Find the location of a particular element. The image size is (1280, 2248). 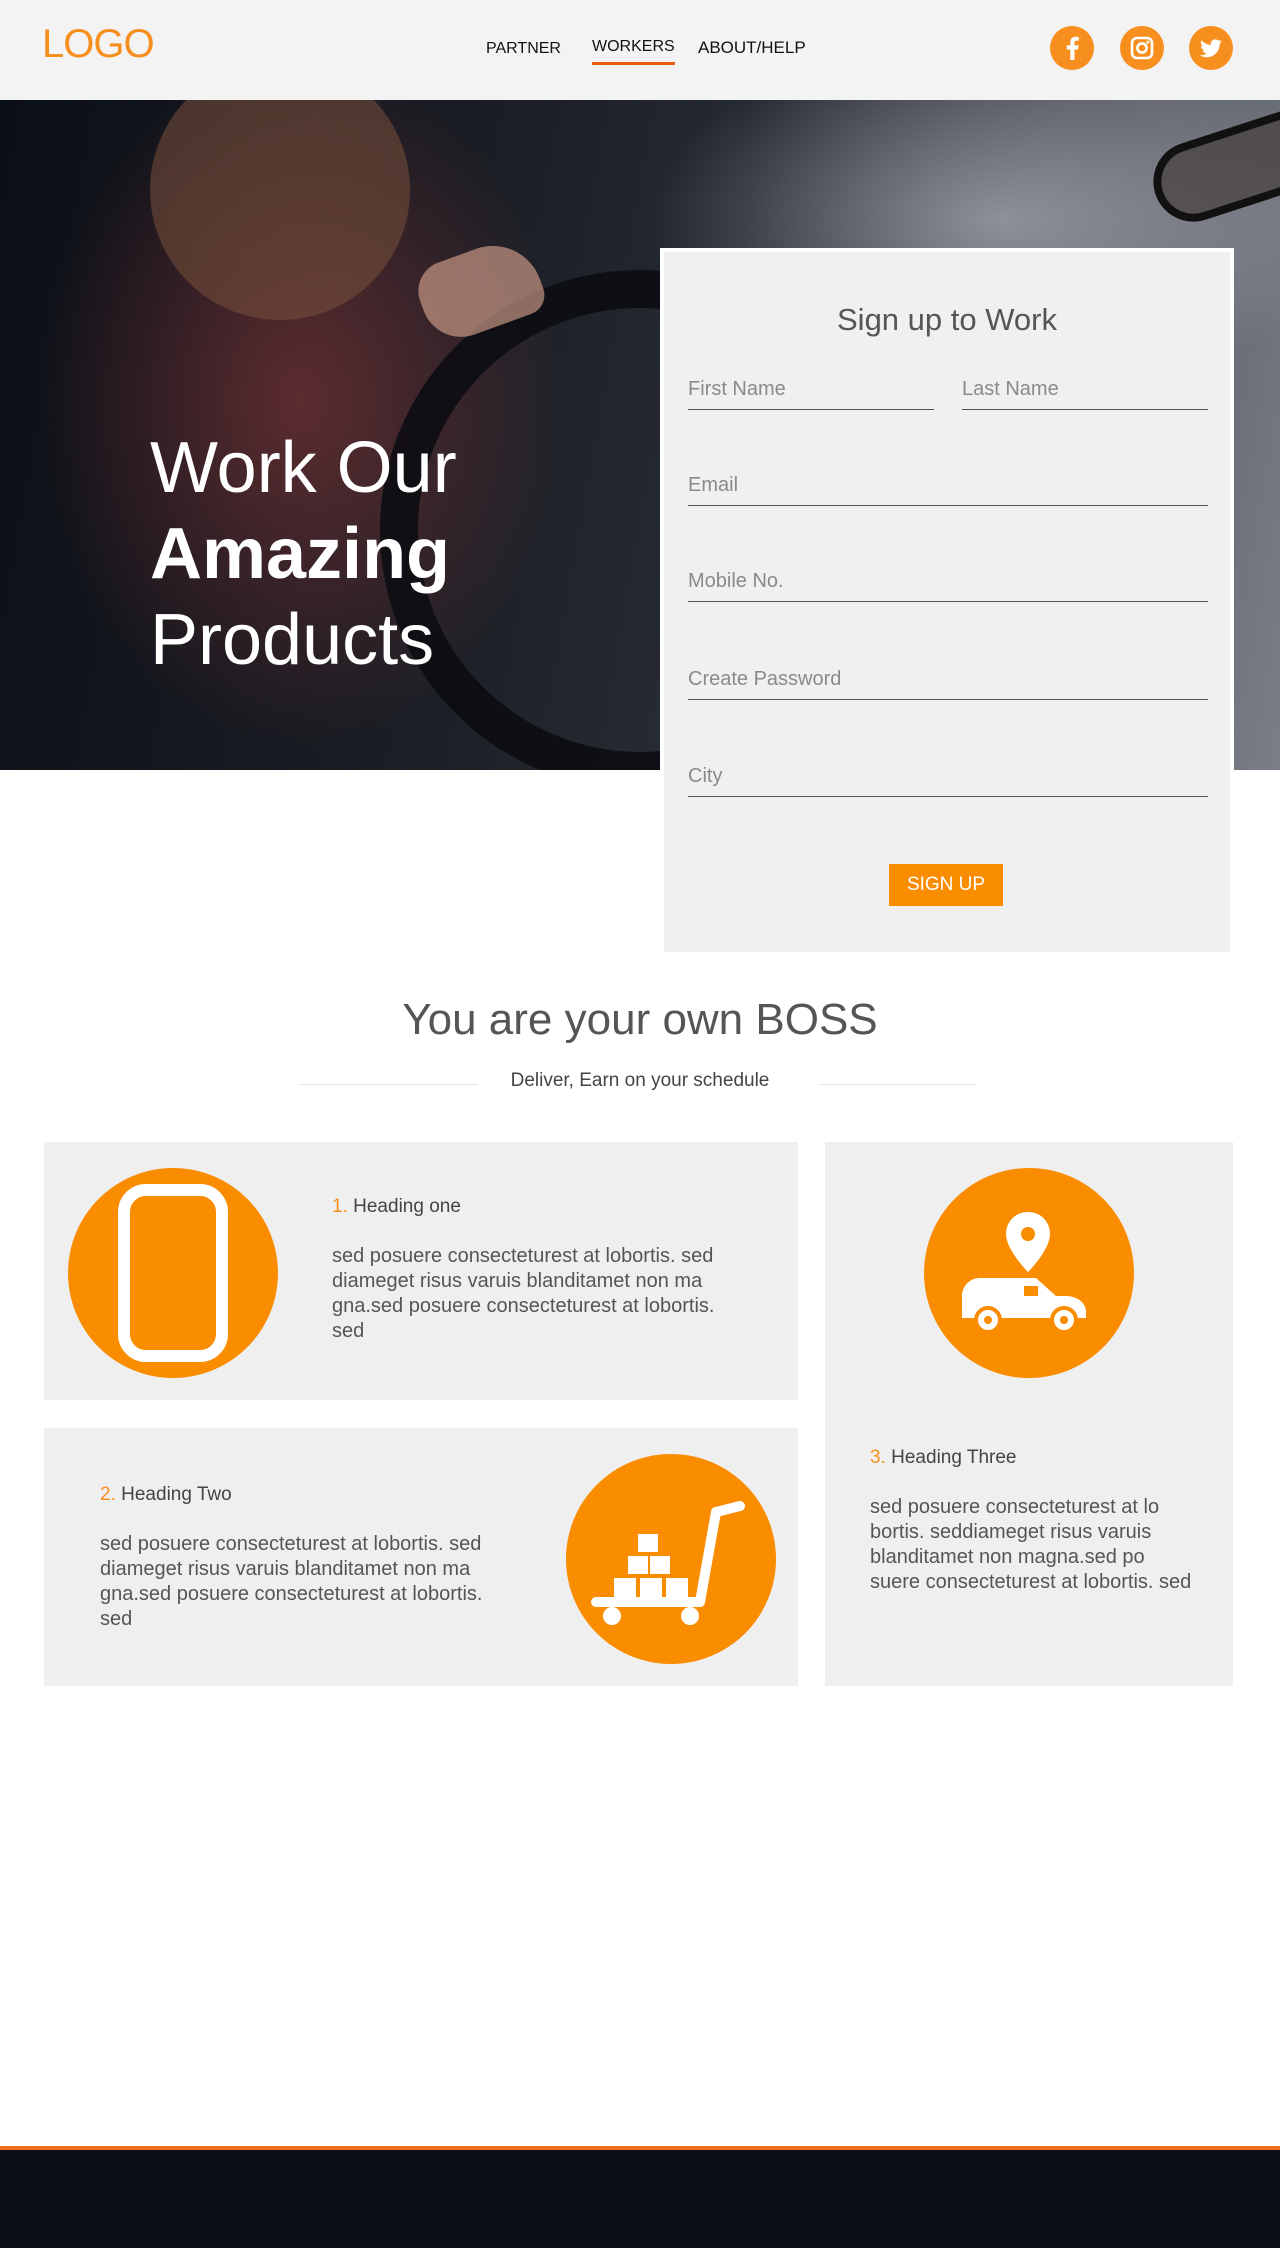

smartphone-icon is located at coordinates (173, 1273).